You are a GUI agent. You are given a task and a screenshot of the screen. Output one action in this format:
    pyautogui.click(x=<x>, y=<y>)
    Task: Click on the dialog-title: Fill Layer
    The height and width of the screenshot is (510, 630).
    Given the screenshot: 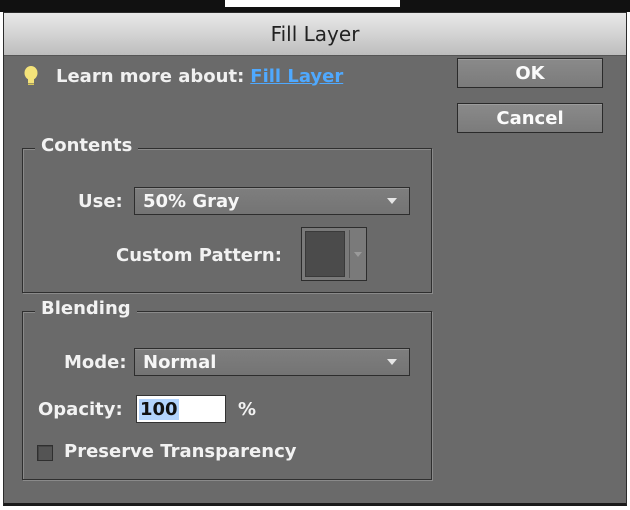 What is the action you would take?
    pyautogui.click(x=315, y=34)
    